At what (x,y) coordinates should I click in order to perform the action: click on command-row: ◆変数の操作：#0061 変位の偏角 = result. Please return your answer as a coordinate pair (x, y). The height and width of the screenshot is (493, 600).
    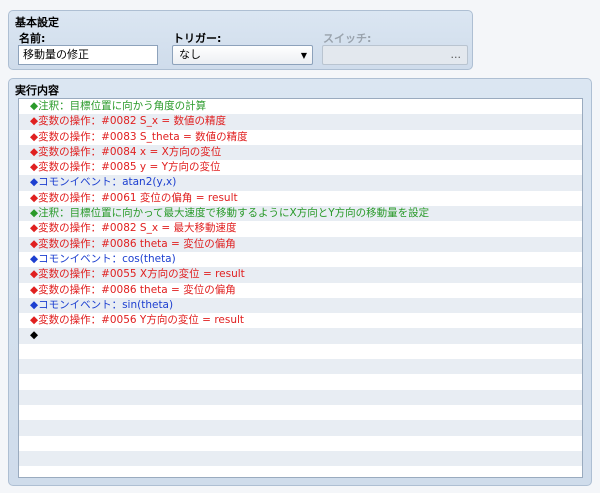
    Looking at the image, I should click on (300, 198).